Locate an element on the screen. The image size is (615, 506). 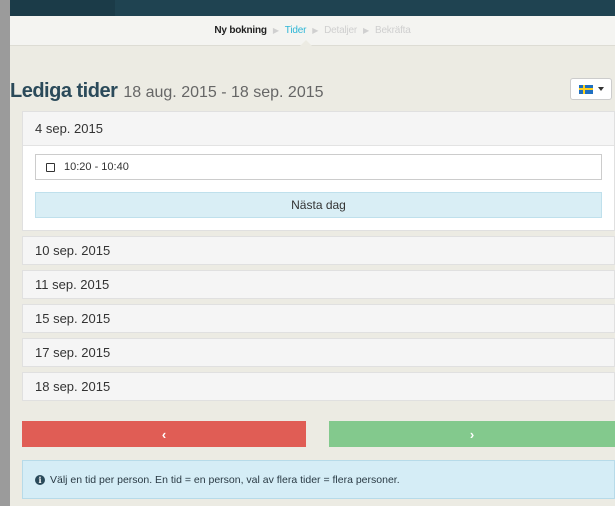
day-panel: 10 sep. 2015 is located at coordinates (318, 250).